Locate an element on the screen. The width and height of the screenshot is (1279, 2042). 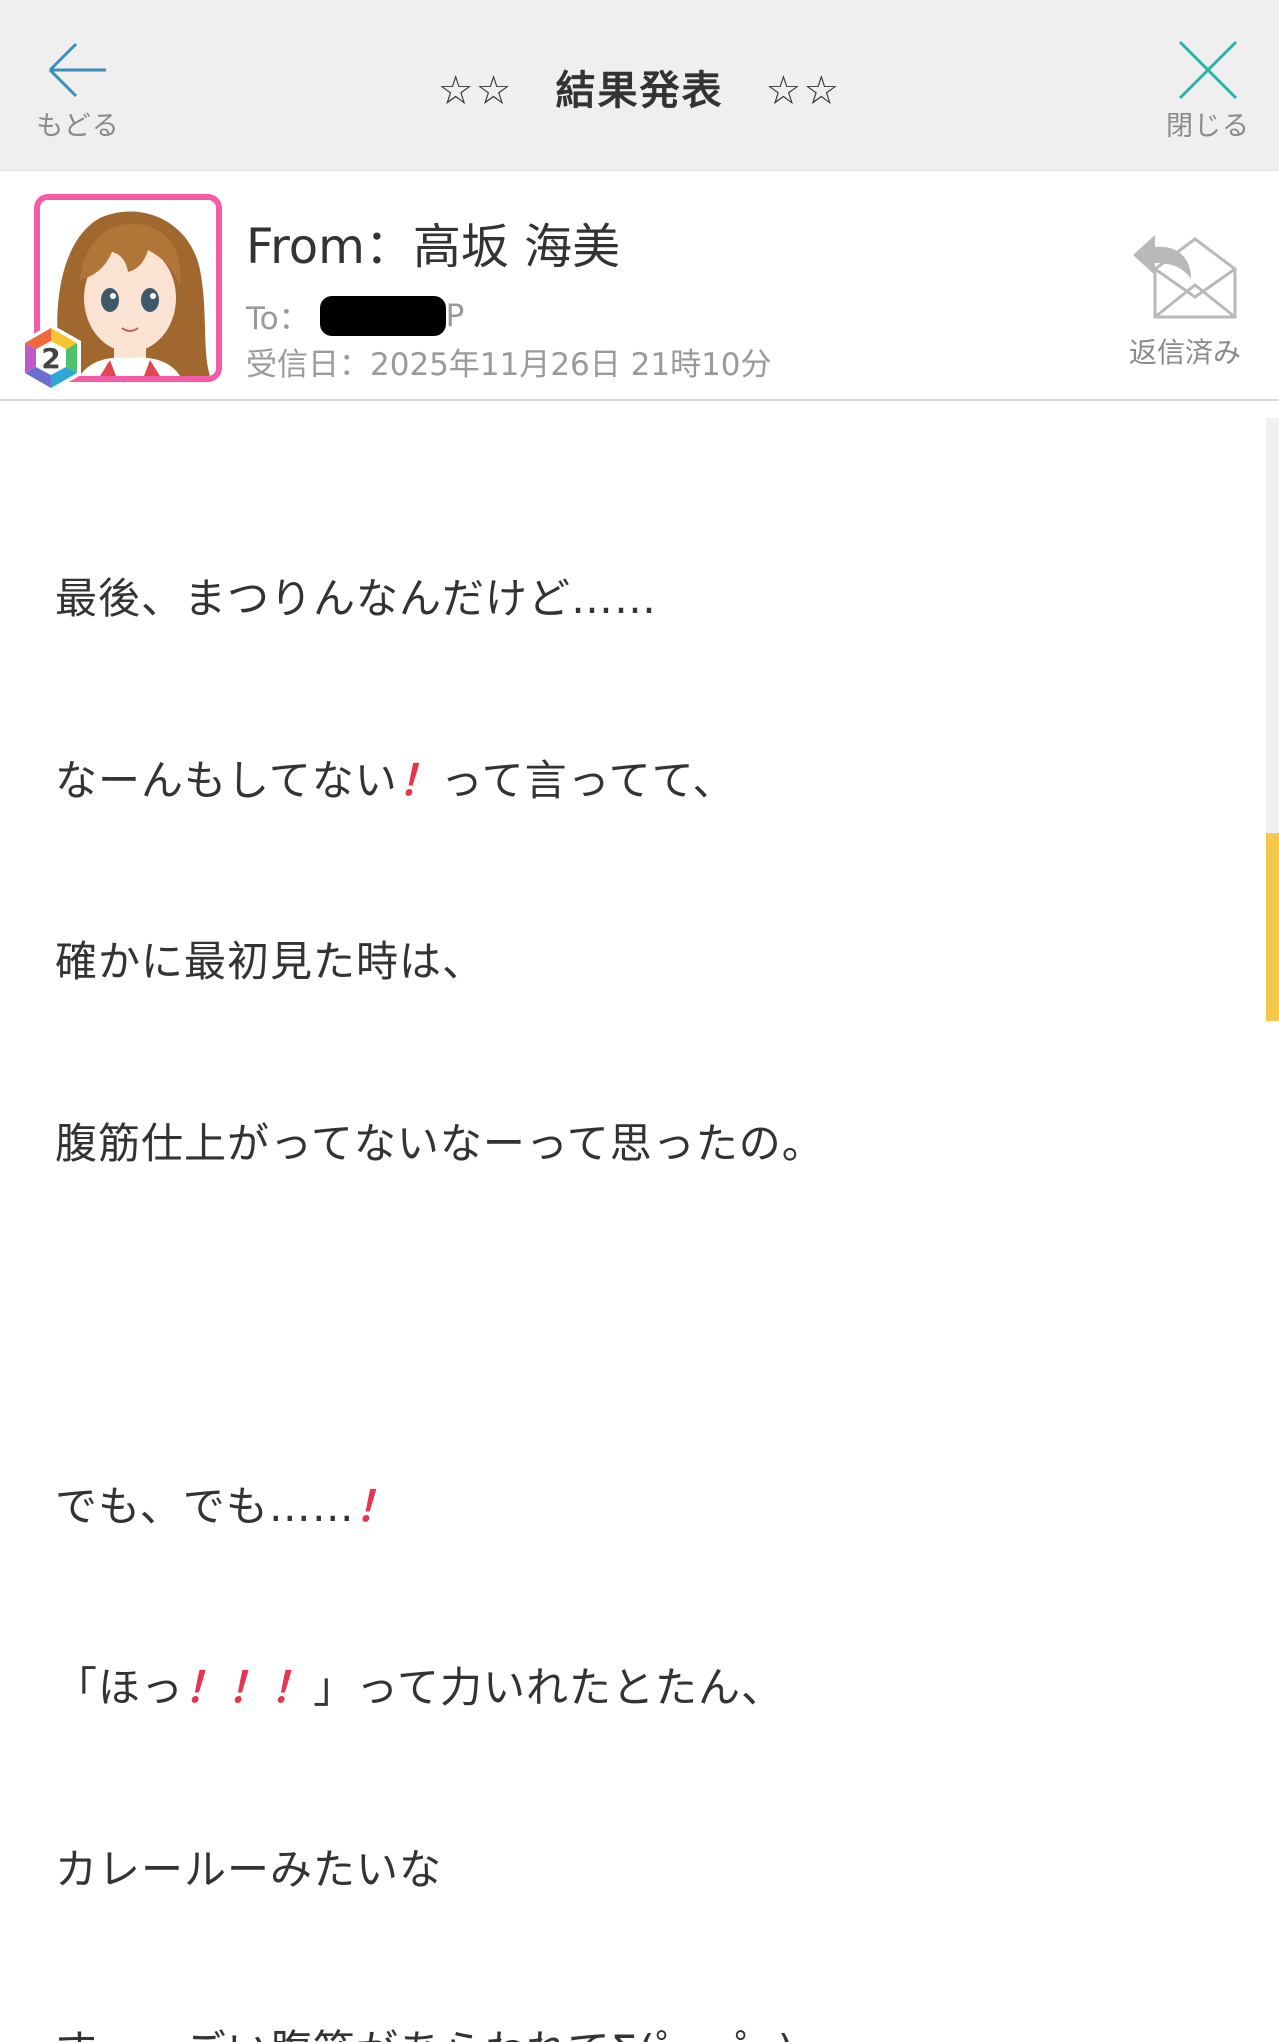
rank-badge-icon: 2 is located at coordinates (51, 358).